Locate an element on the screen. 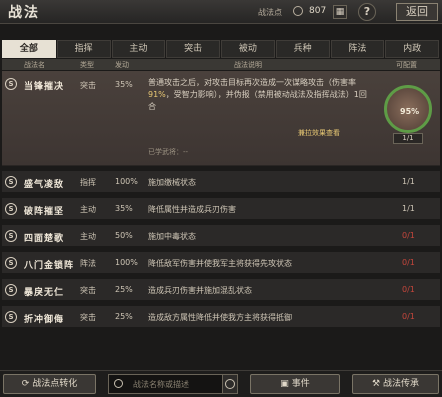 This screenshot has width=442, height=397. bottom-bar: ⟳ 战法点转化 ▣ 事件 ⚒ 战法传承 is located at coordinates (221, 383).